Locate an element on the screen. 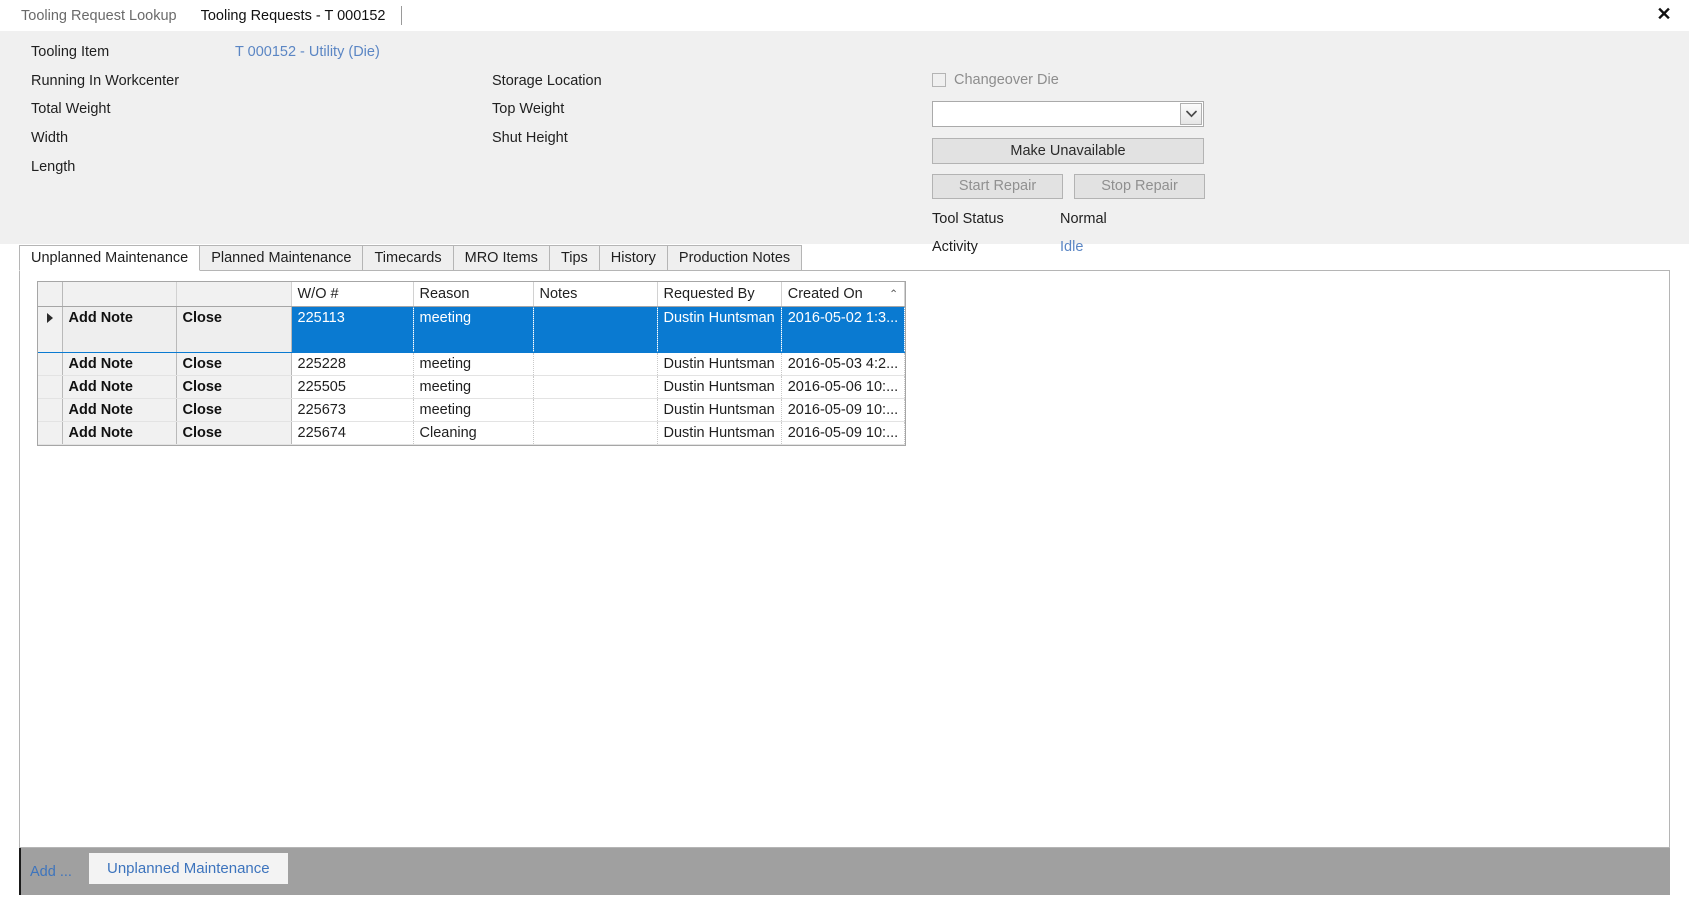 The height and width of the screenshot is (914, 1689). changeover-die-label: Changeover Die is located at coordinates (1006, 80).